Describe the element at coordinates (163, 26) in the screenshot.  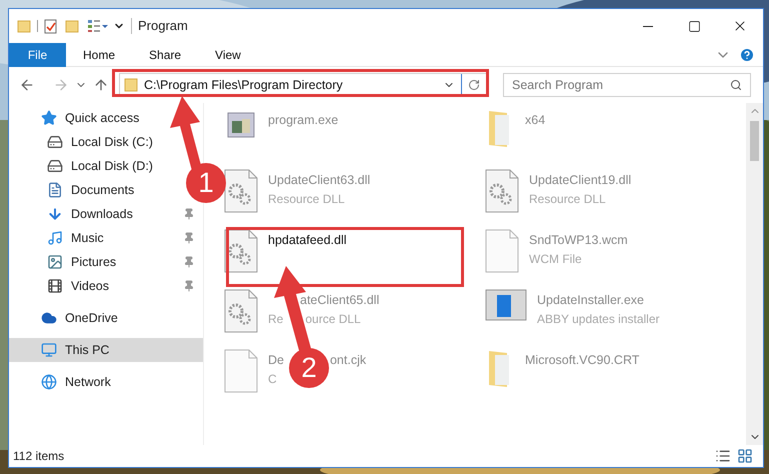
I see `window-title: Program` at that location.